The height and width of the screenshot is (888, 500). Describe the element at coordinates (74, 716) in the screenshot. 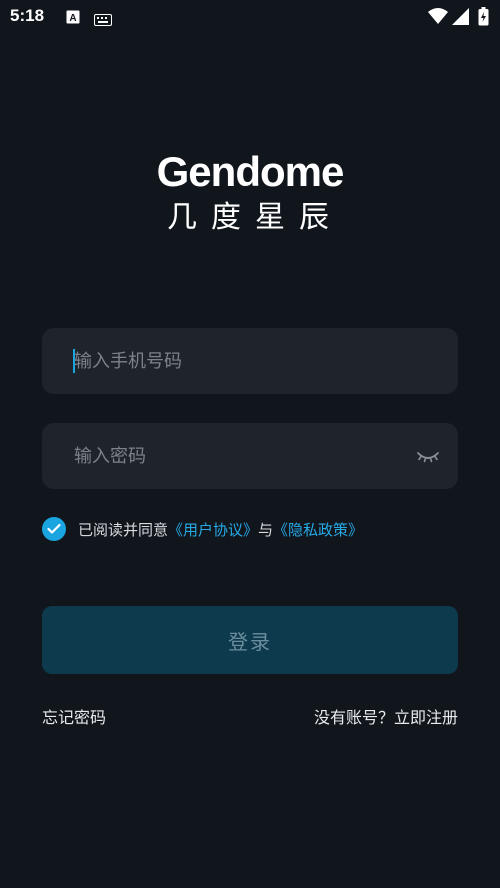

I see `forgot-password-link: 忘记密码` at that location.